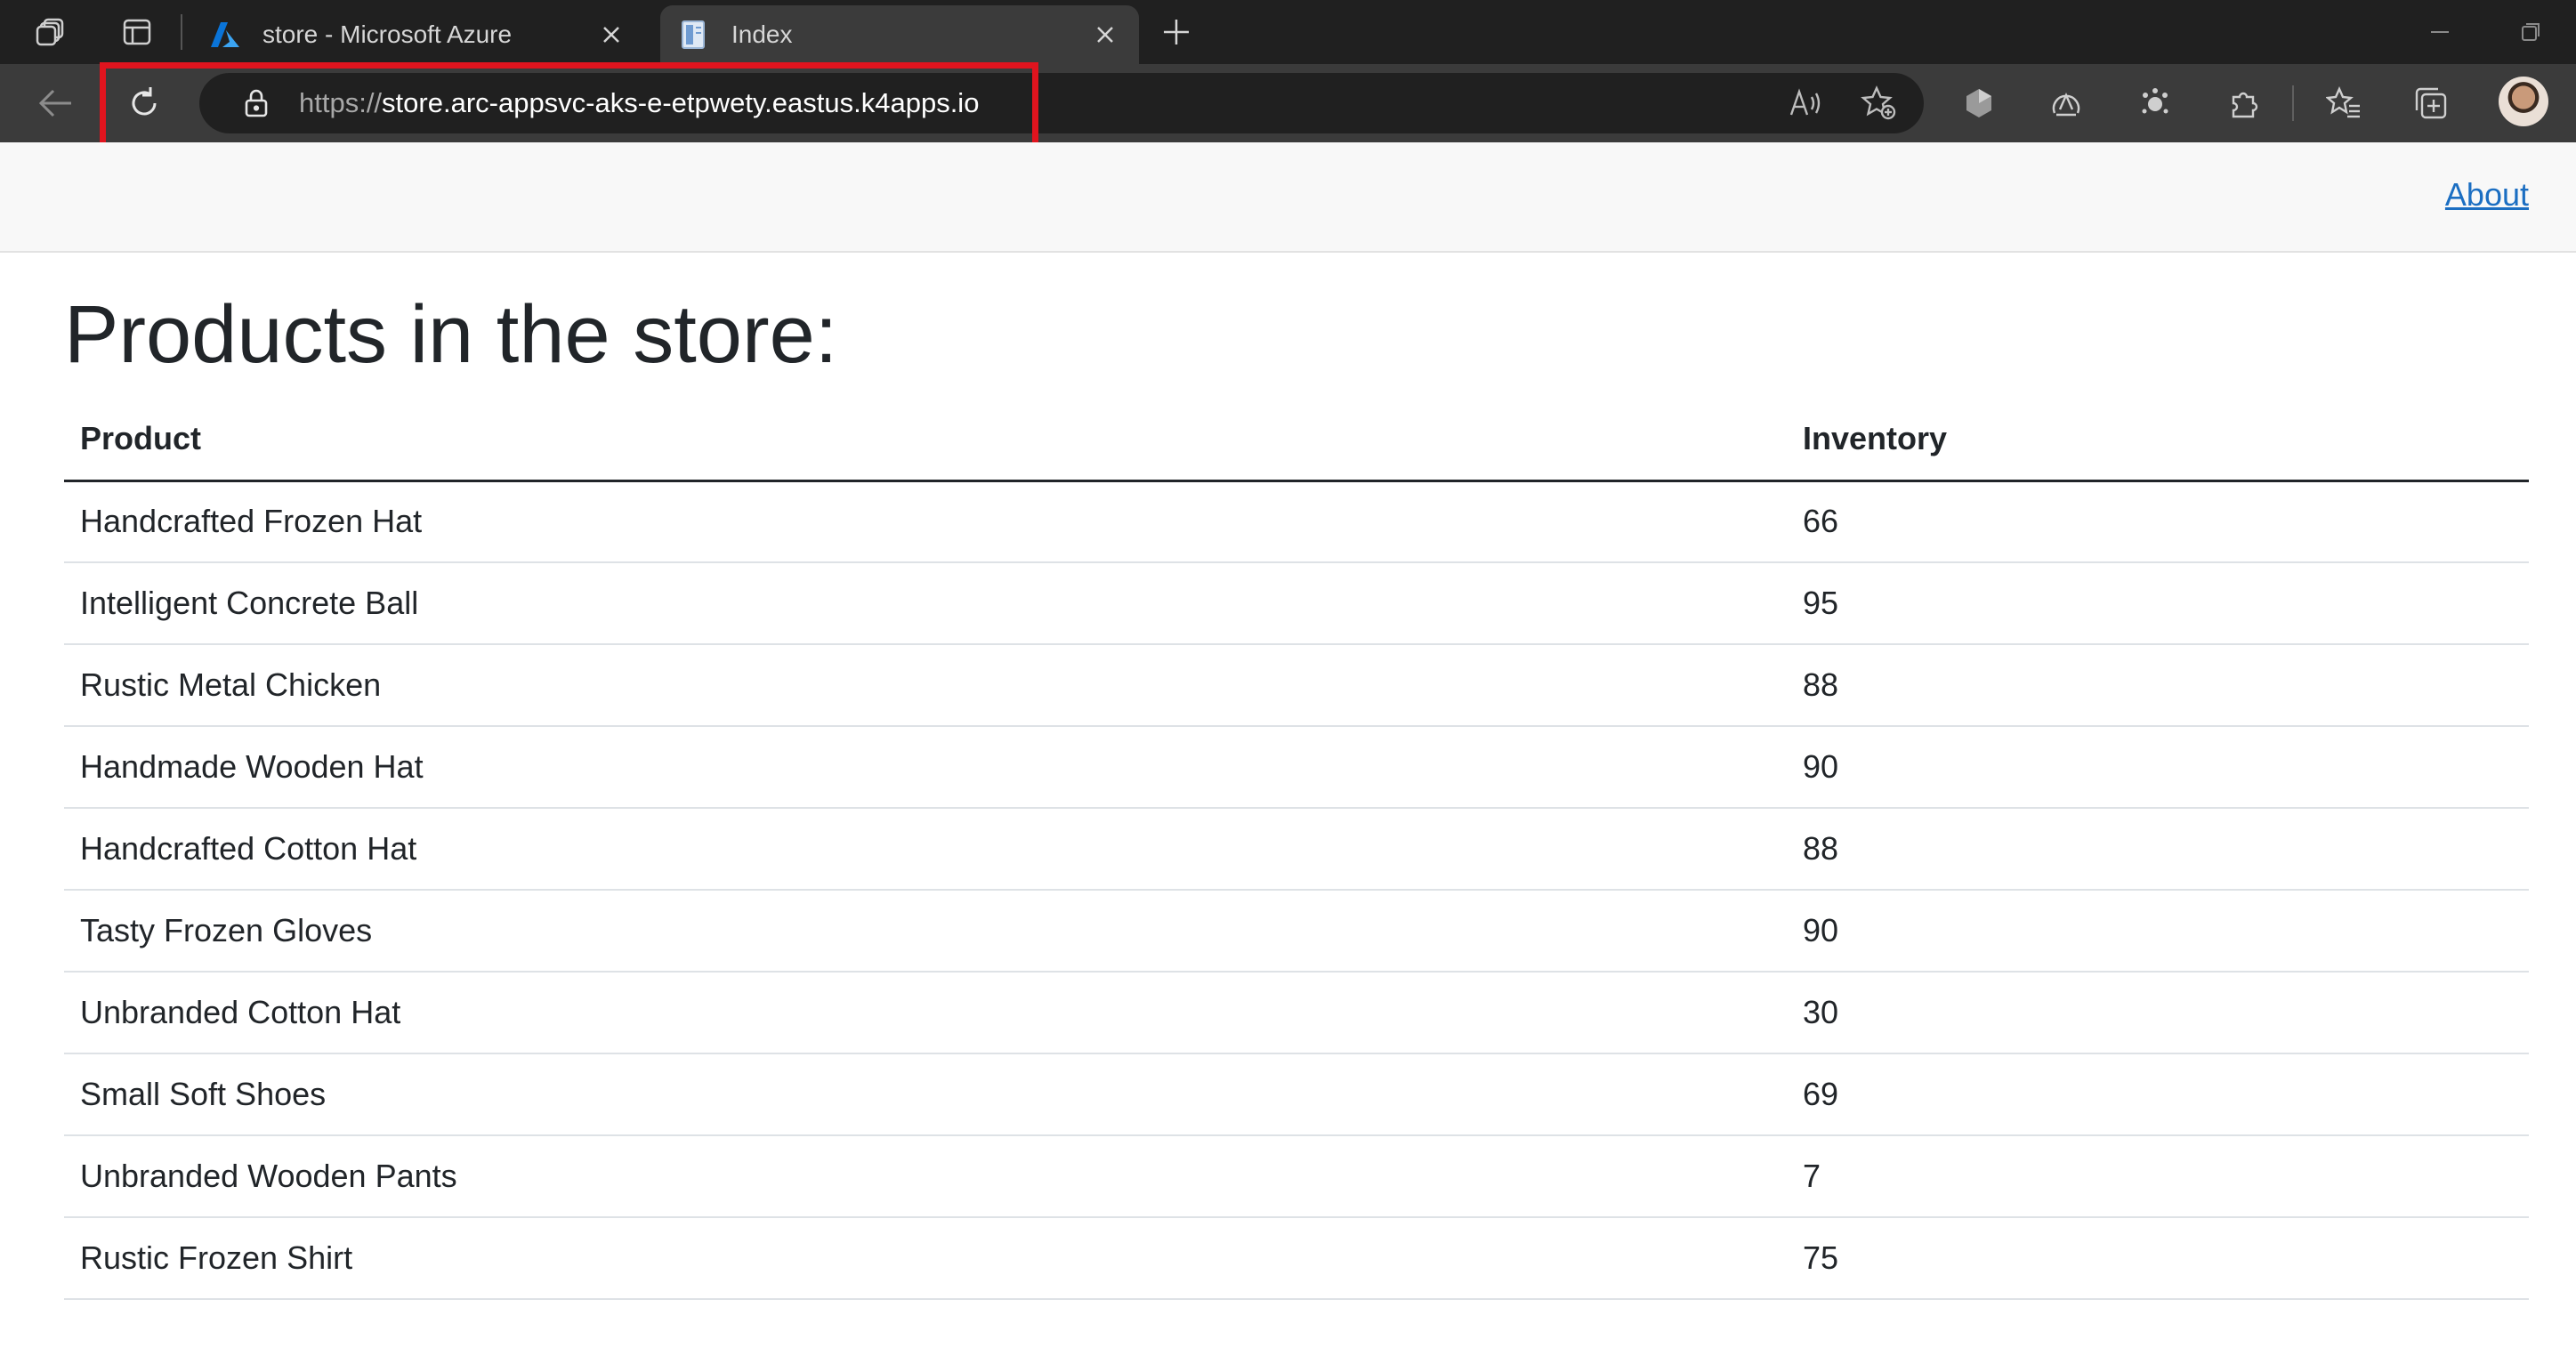 This screenshot has width=2576, height=1364. Describe the element at coordinates (1288, 197) in the screenshot. I see `site-navbar: About` at that location.